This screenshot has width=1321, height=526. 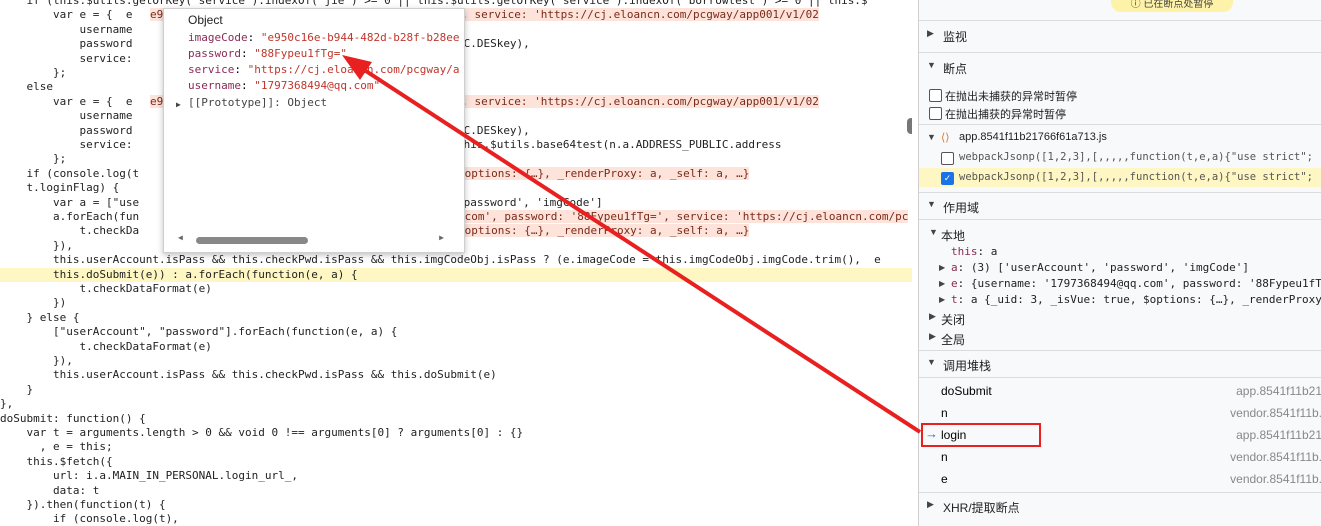 What do you see at coordinates (66, 102) in the screenshot?
I see `code-line: var e = { e` at bounding box center [66, 102].